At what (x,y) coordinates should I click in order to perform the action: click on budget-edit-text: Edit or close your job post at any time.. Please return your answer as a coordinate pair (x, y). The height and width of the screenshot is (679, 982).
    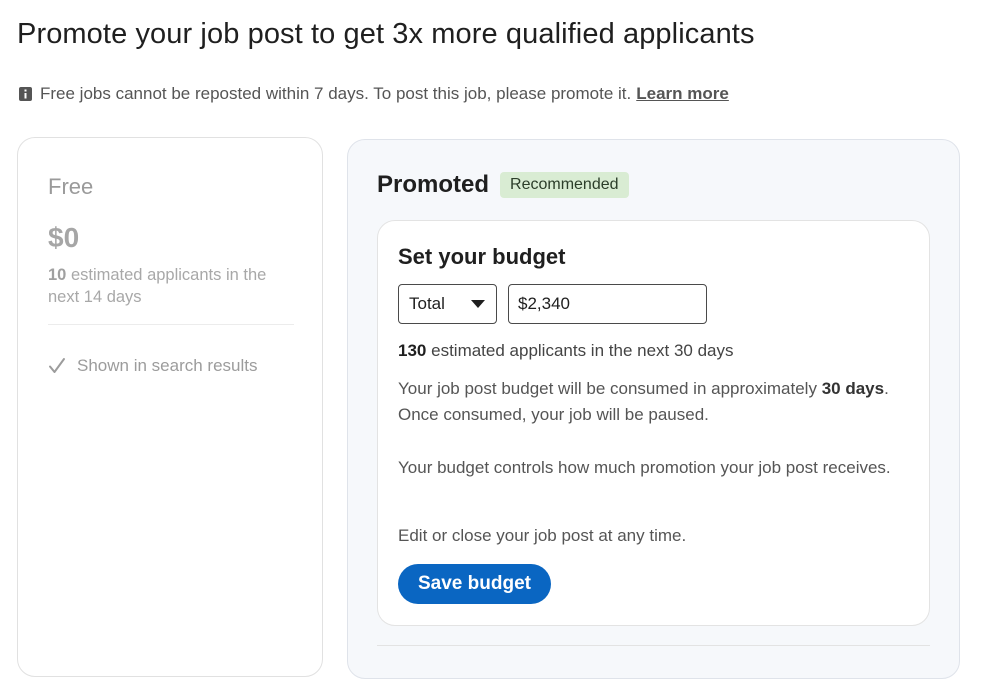
    Looking at the image, I should click on (542, 535).